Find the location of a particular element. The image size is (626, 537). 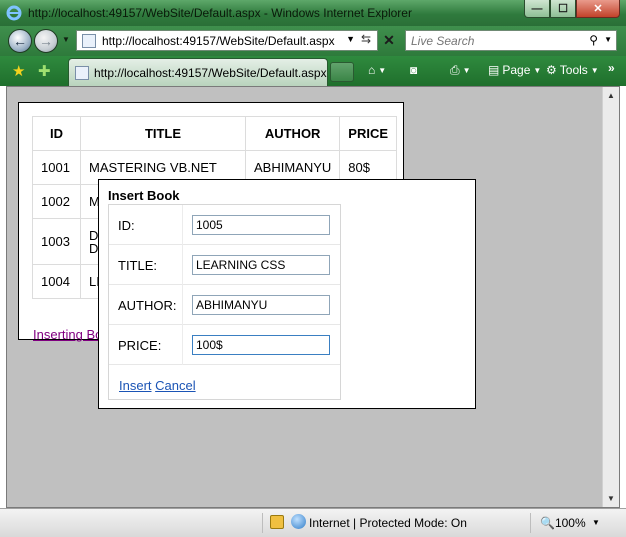

forward-arrow-icon: → is located at coordinates (46, 41).